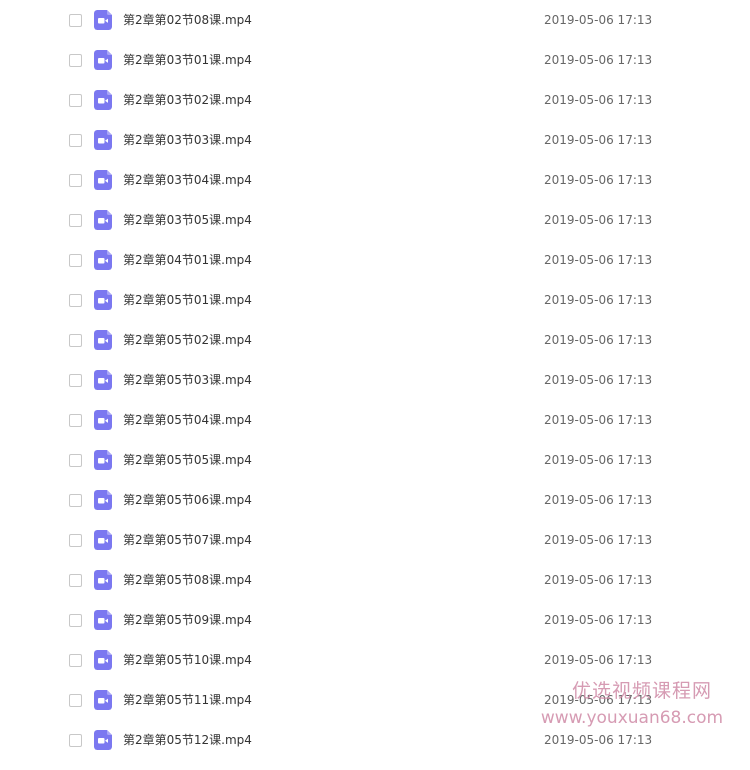 The image size is (750, 770). Describe the element at coordinates (375, 500) in the screenshot. I see `file-row: 第2章第05节06课.mp4 2019-05-06 17:13` at that location.